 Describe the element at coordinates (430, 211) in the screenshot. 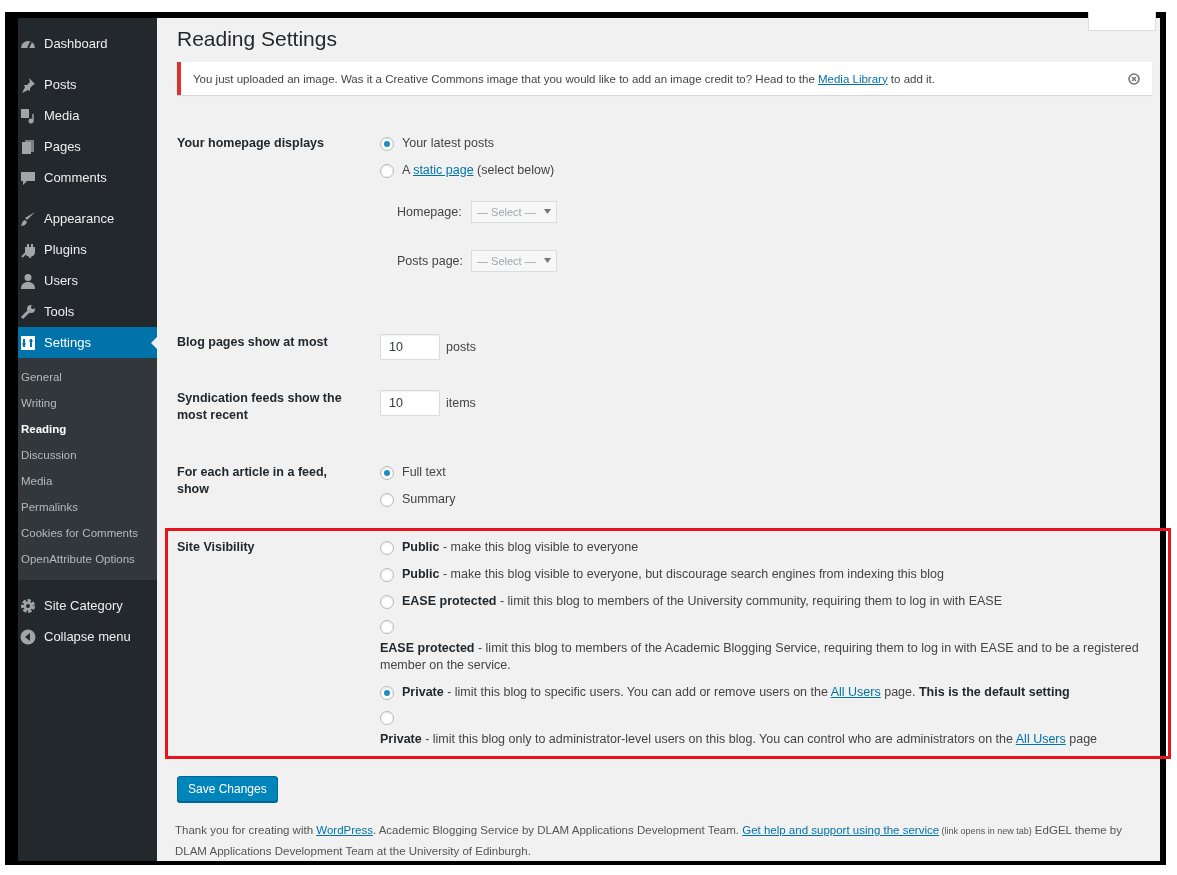

I see `select-label: Homepage:` at that location.